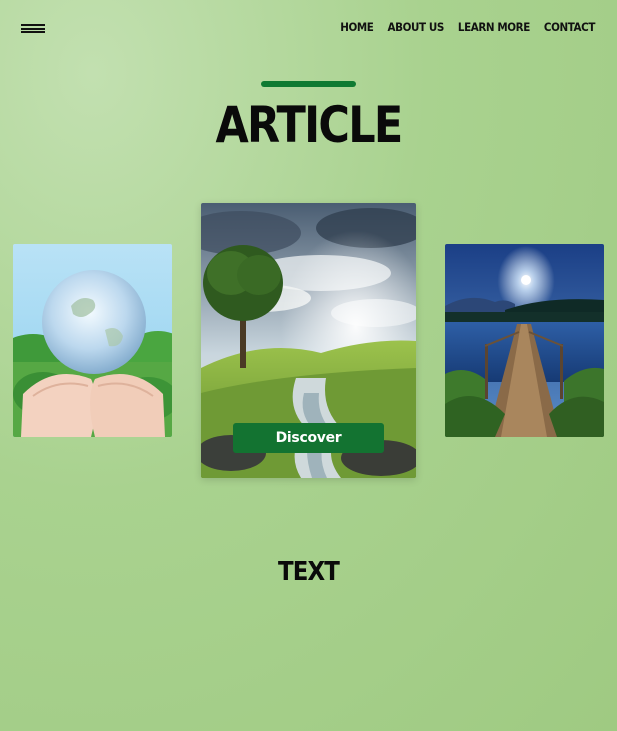 The width and height of the screenshot is (617, 731). What do you see at coordinates (357, 27) in the screenshot?
I see `nav-home: HOME` at bounding box center [357, 27].